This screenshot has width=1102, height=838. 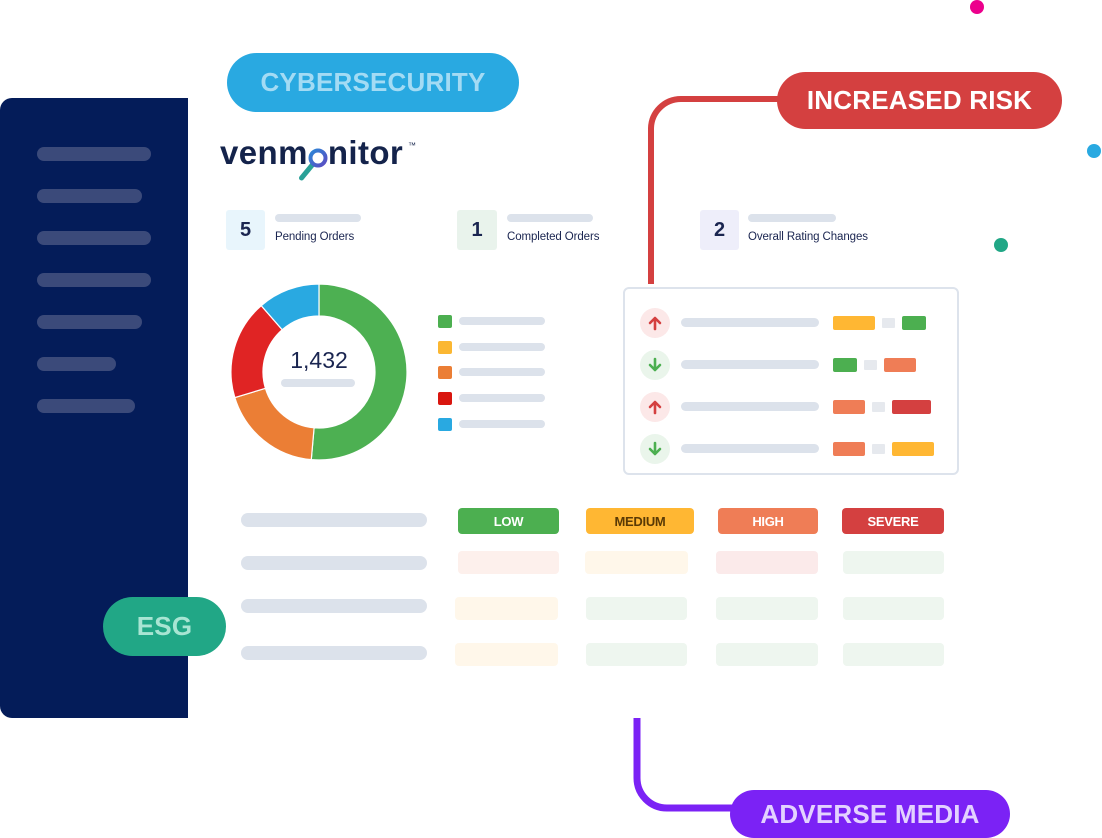 I want to click on stat-pending-orders-label: Pending Orders, so click(x=315, y=237).